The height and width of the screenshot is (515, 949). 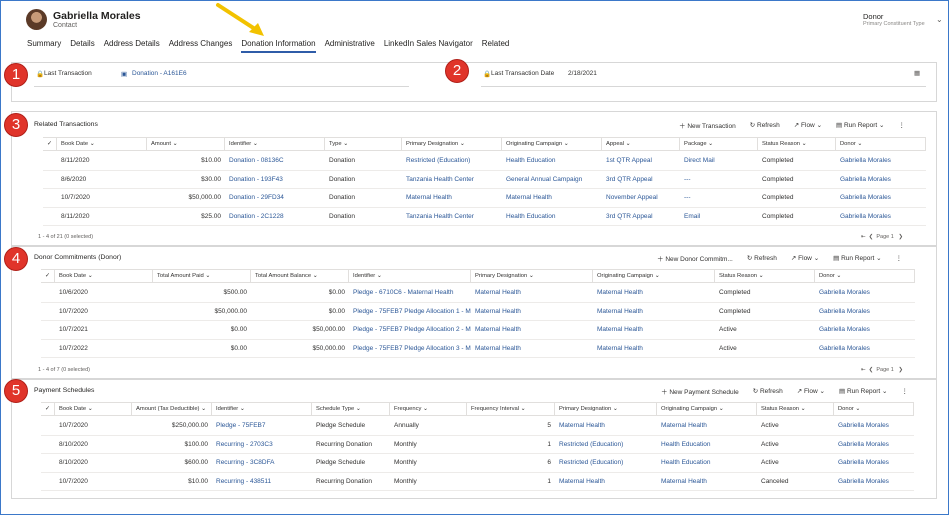 I want to click on cell-identifier: Recurring - 3C8DFA, so click(x=262, y=462).